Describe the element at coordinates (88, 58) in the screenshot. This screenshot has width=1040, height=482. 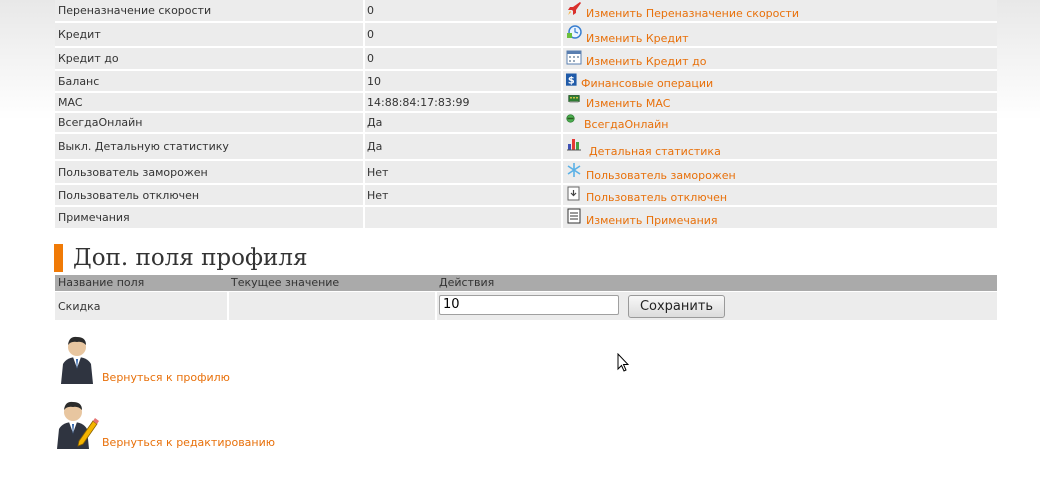
I see `property-label: Кредит до` at that location.